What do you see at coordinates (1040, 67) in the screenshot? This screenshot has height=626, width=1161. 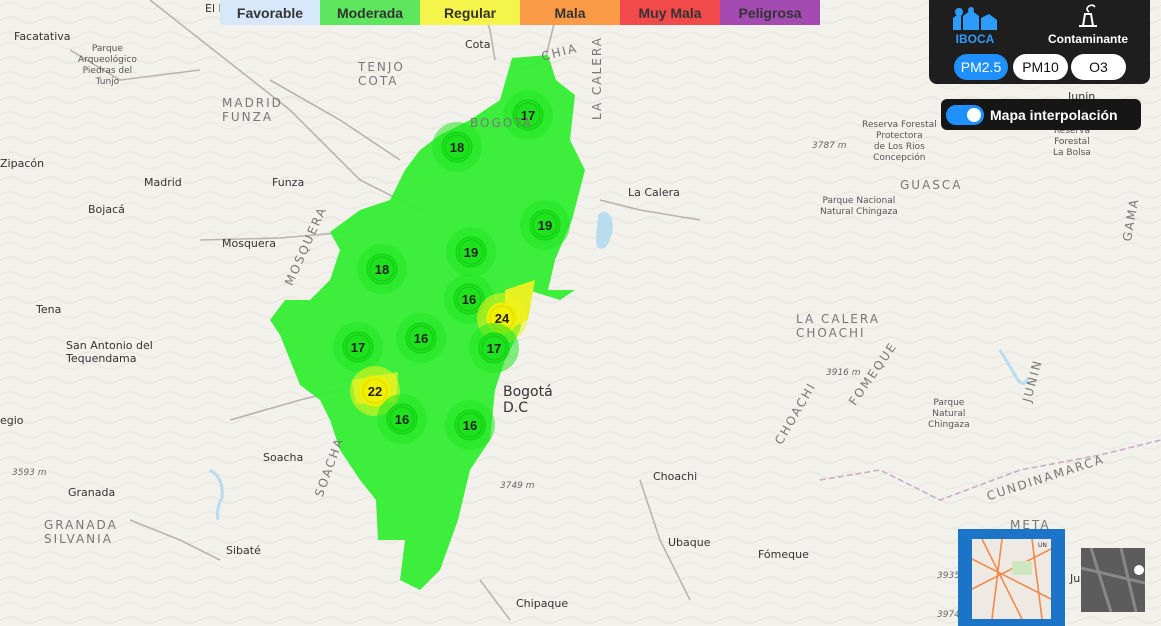 I see `pm10-button: PM10` at bounding box center [1040, 67].